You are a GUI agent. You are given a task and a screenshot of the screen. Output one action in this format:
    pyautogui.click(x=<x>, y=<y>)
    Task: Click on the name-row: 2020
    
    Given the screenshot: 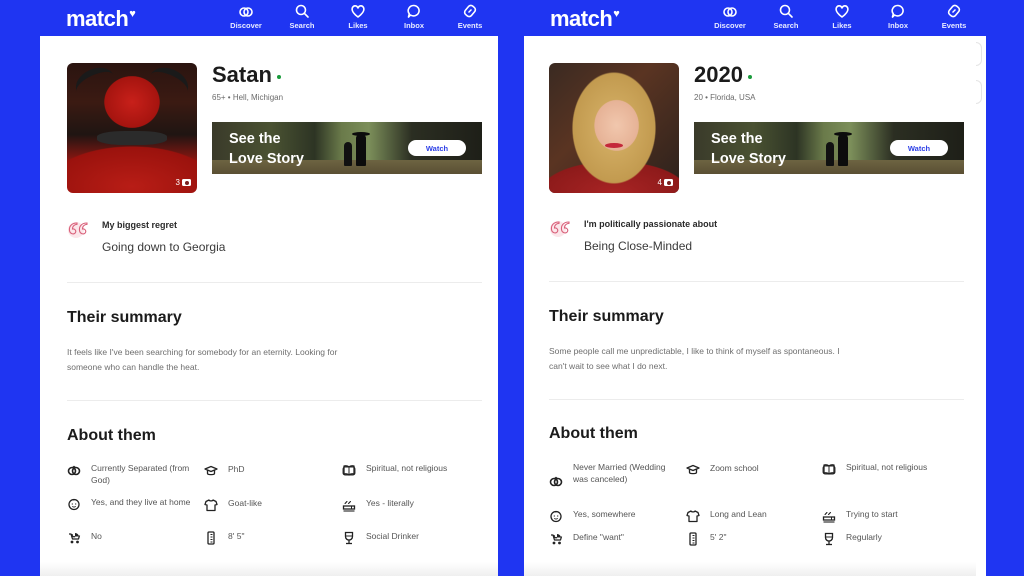 What is the action you would take?
    pyautogui.click(x=723, y=75)
    